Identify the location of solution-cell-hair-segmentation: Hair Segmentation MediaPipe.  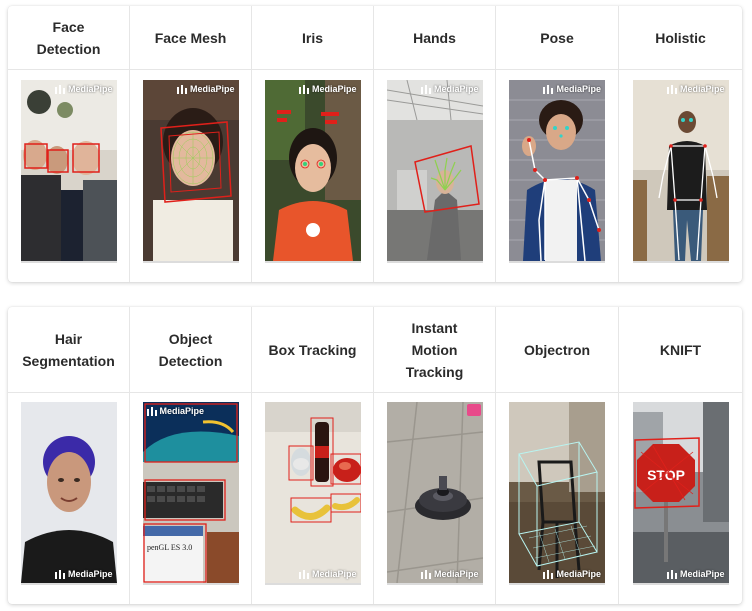
(69, 455).